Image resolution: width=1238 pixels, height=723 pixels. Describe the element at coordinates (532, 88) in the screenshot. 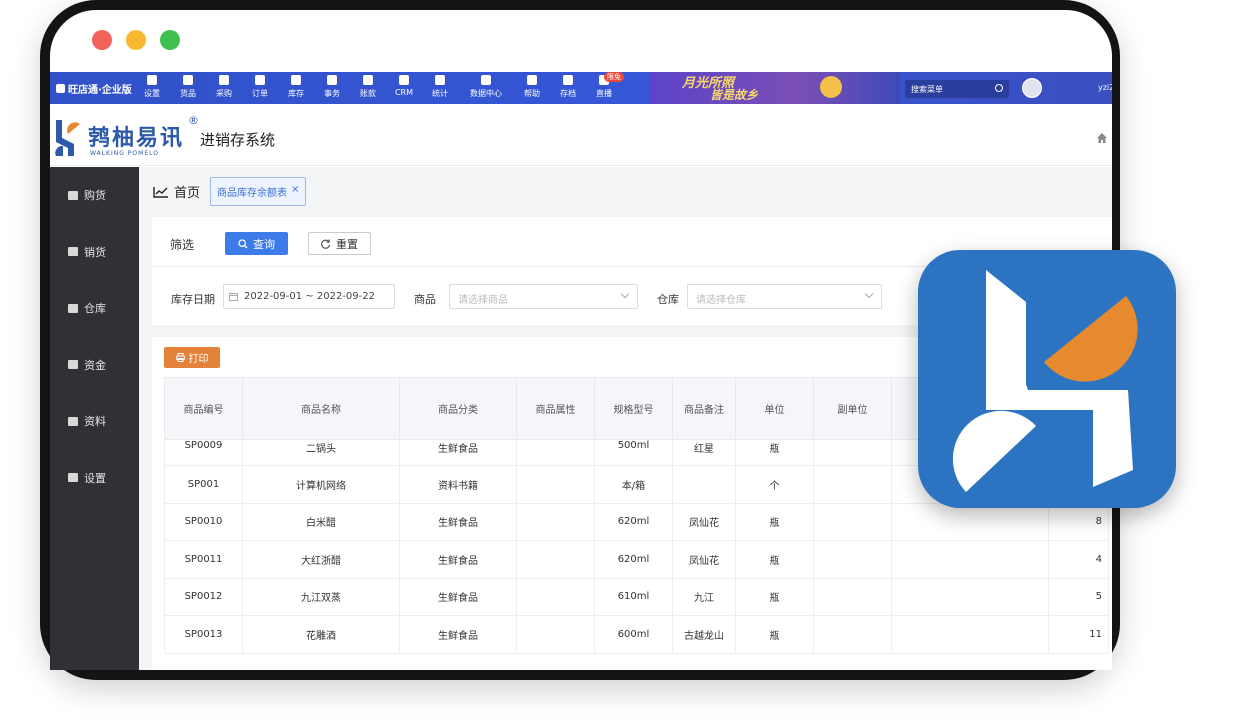

I see `nav-item-10: 帮助` at that location.